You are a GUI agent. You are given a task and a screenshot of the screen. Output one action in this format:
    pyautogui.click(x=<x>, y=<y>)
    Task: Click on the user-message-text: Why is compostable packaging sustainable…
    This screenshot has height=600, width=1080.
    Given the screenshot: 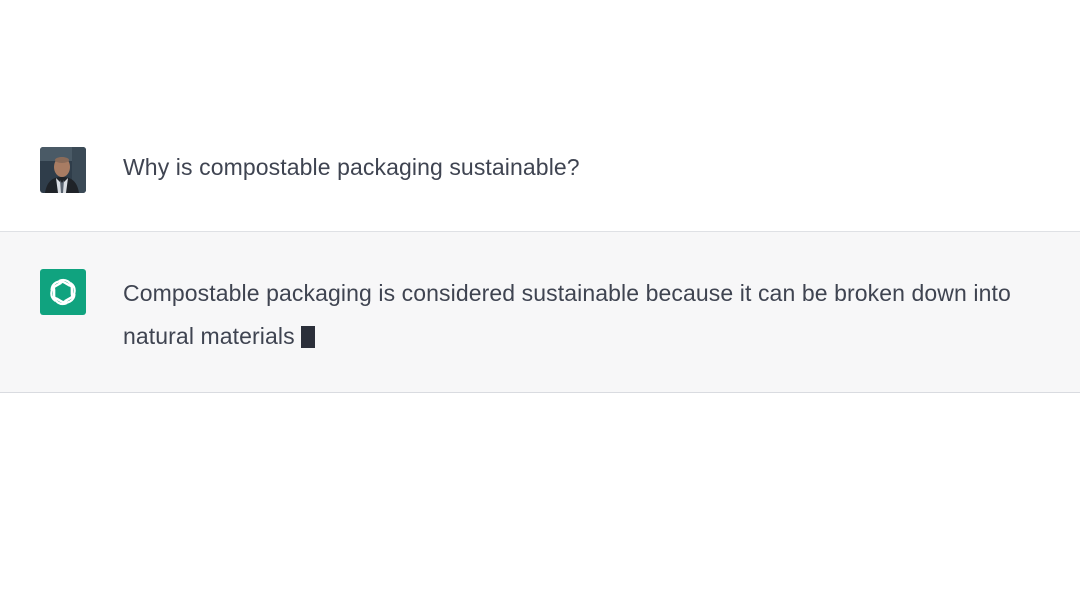 What is the action you would take?
    pyautogui.click(x=351, y=167)
    